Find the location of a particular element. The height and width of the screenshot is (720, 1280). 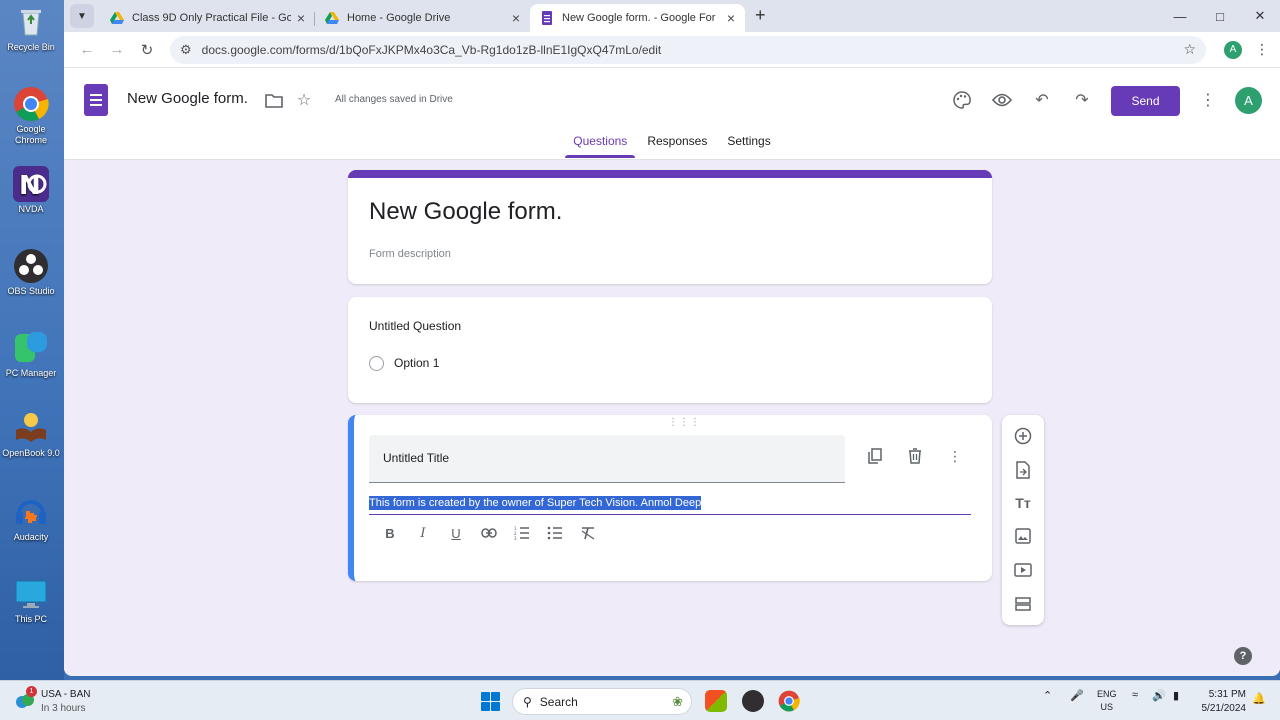

numbered-list-icon: 123 is located at coordinates (522, 533).